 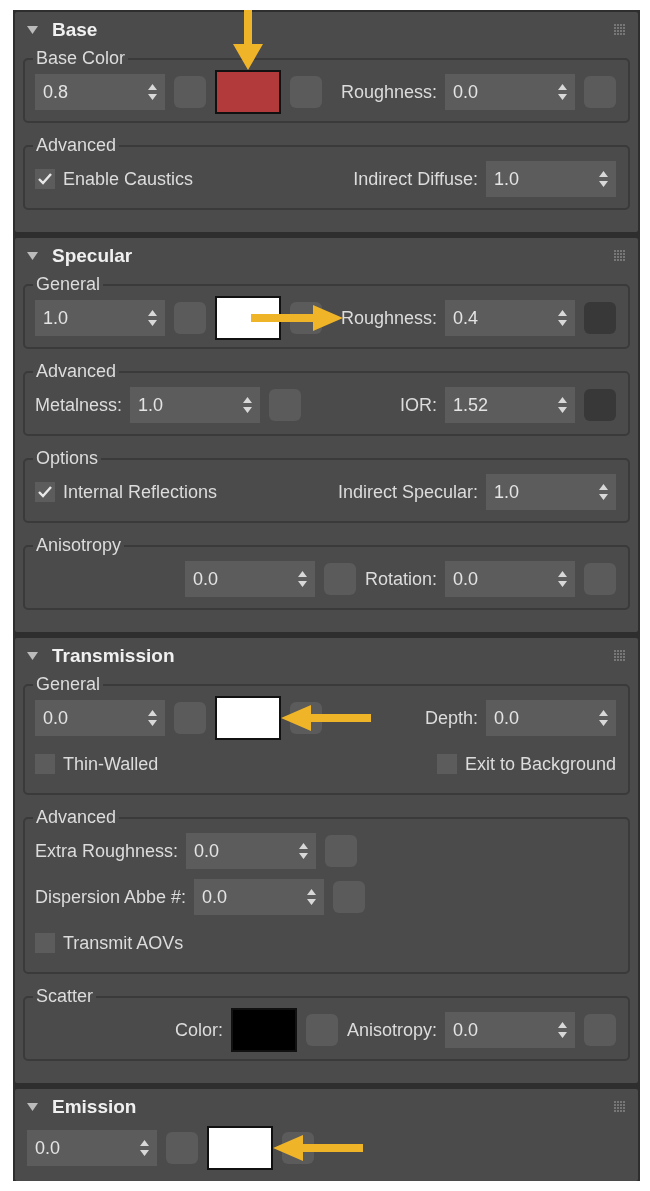 I want to click on group-title: Anisotropy, so click(x=79, y=545).